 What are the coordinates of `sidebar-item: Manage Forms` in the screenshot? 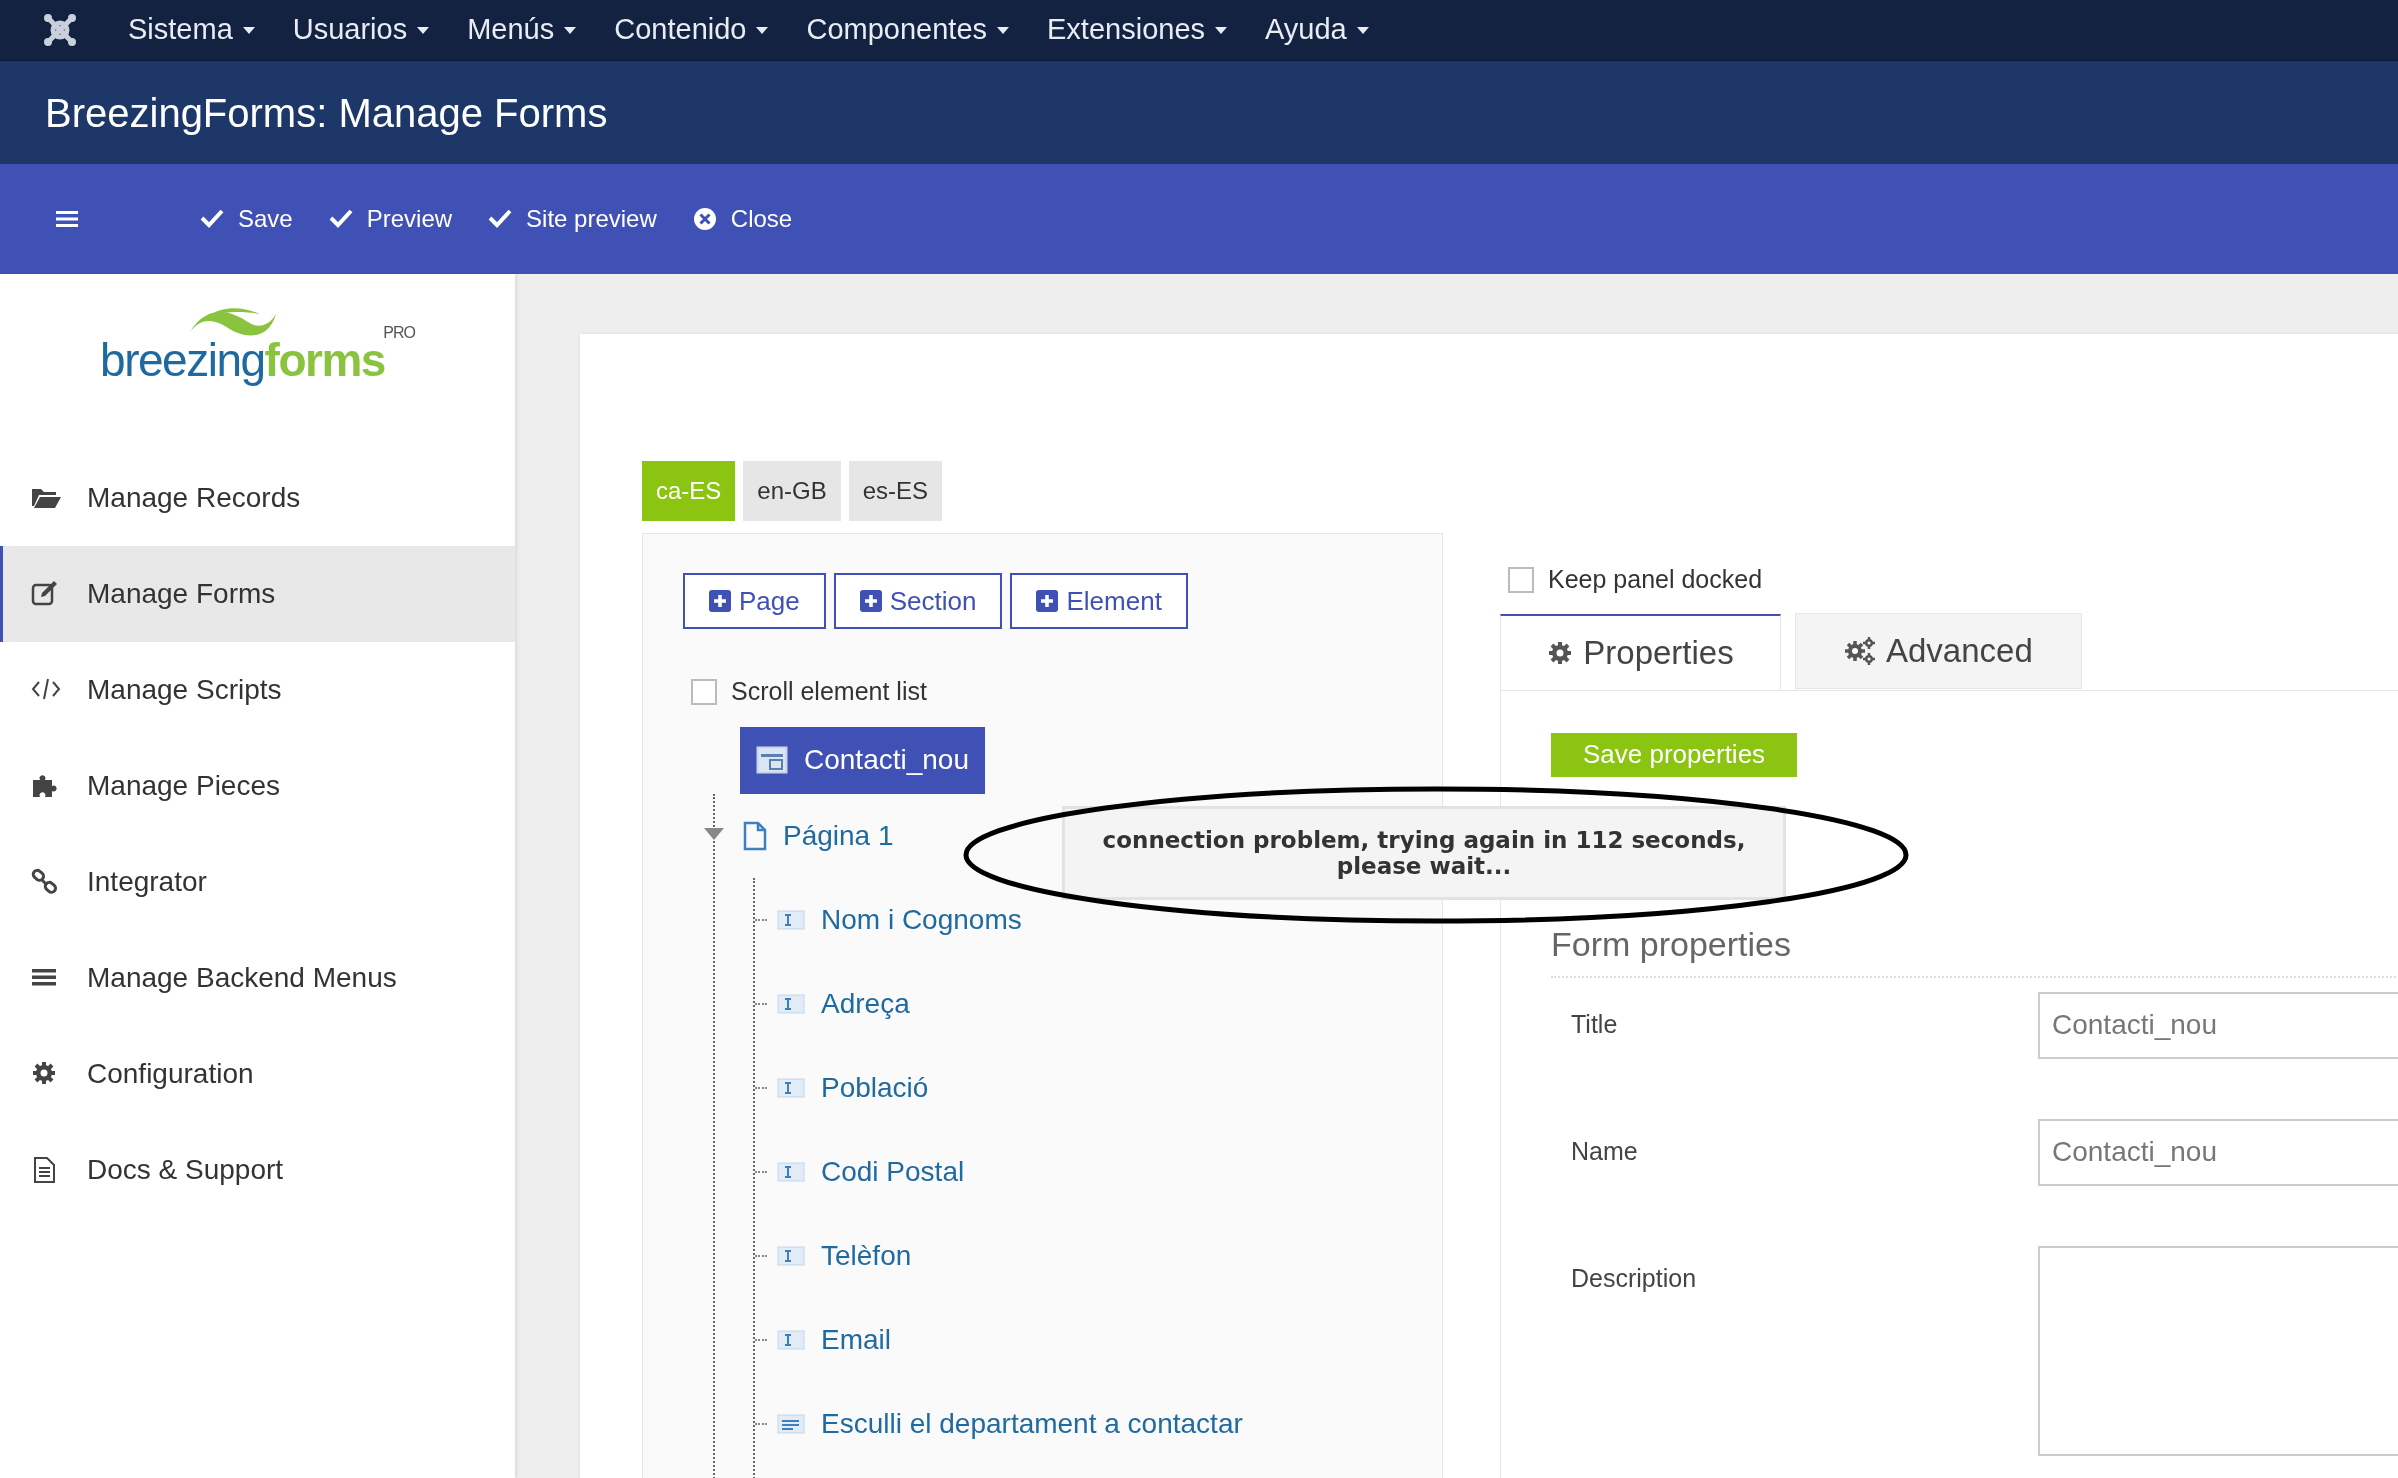 It's located at (257, 594).